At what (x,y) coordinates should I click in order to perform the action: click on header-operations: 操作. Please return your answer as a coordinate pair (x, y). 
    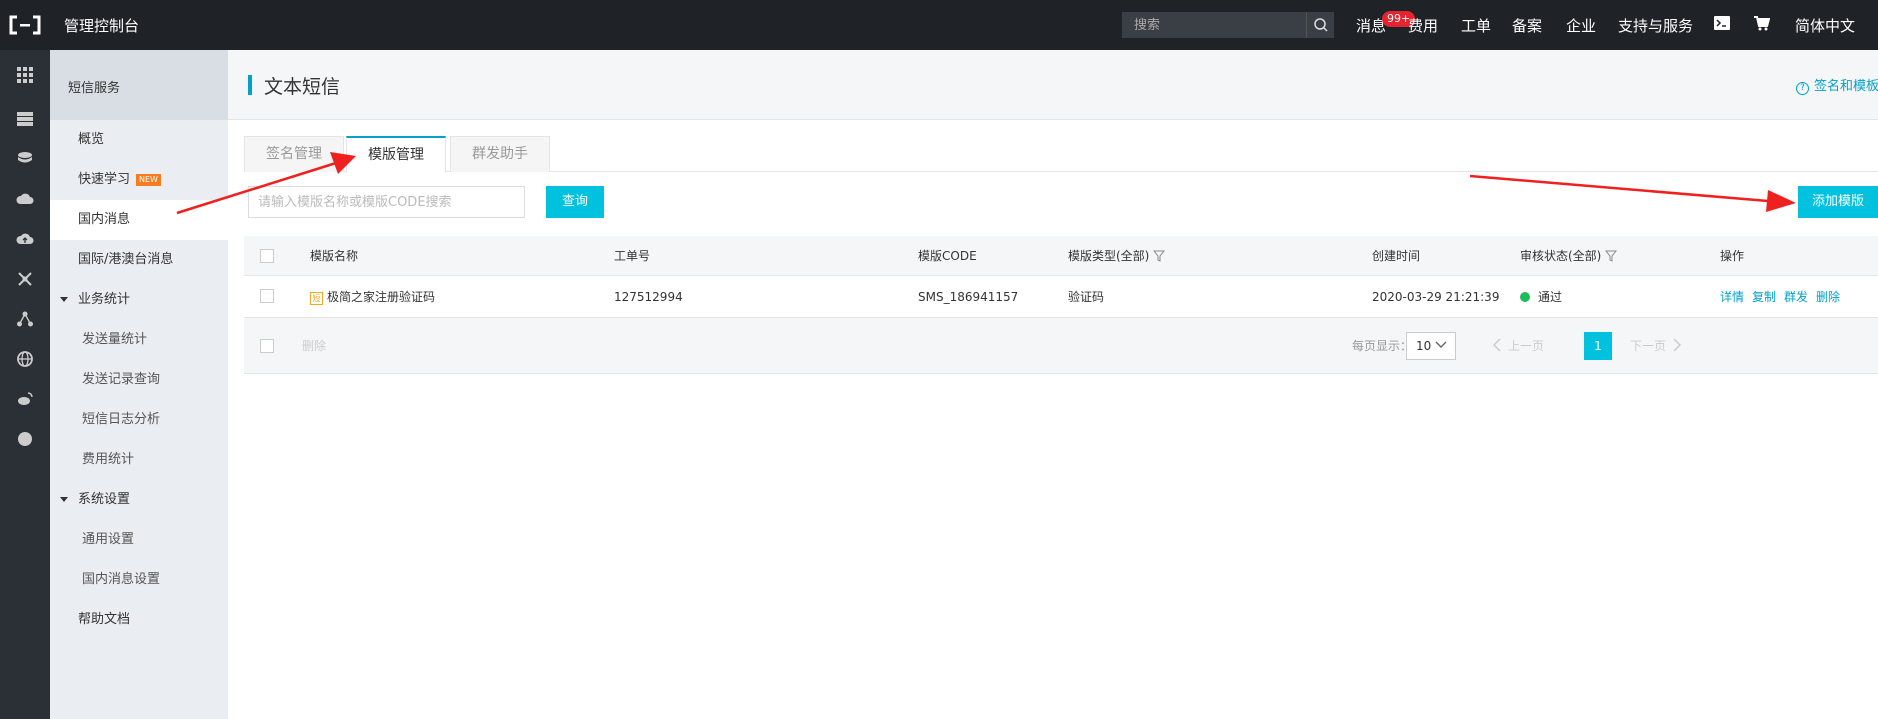
    Looking at the image, I should click on (1732, 256).